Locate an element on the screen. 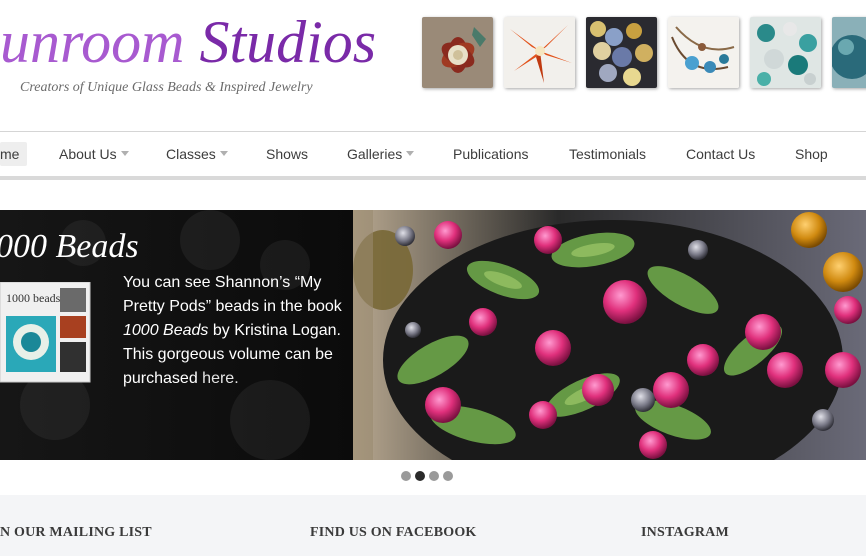 Image resolution: width=866 pixels, height=556 pixels. nav-item-label: Classes is located at coordinates (191, 154).